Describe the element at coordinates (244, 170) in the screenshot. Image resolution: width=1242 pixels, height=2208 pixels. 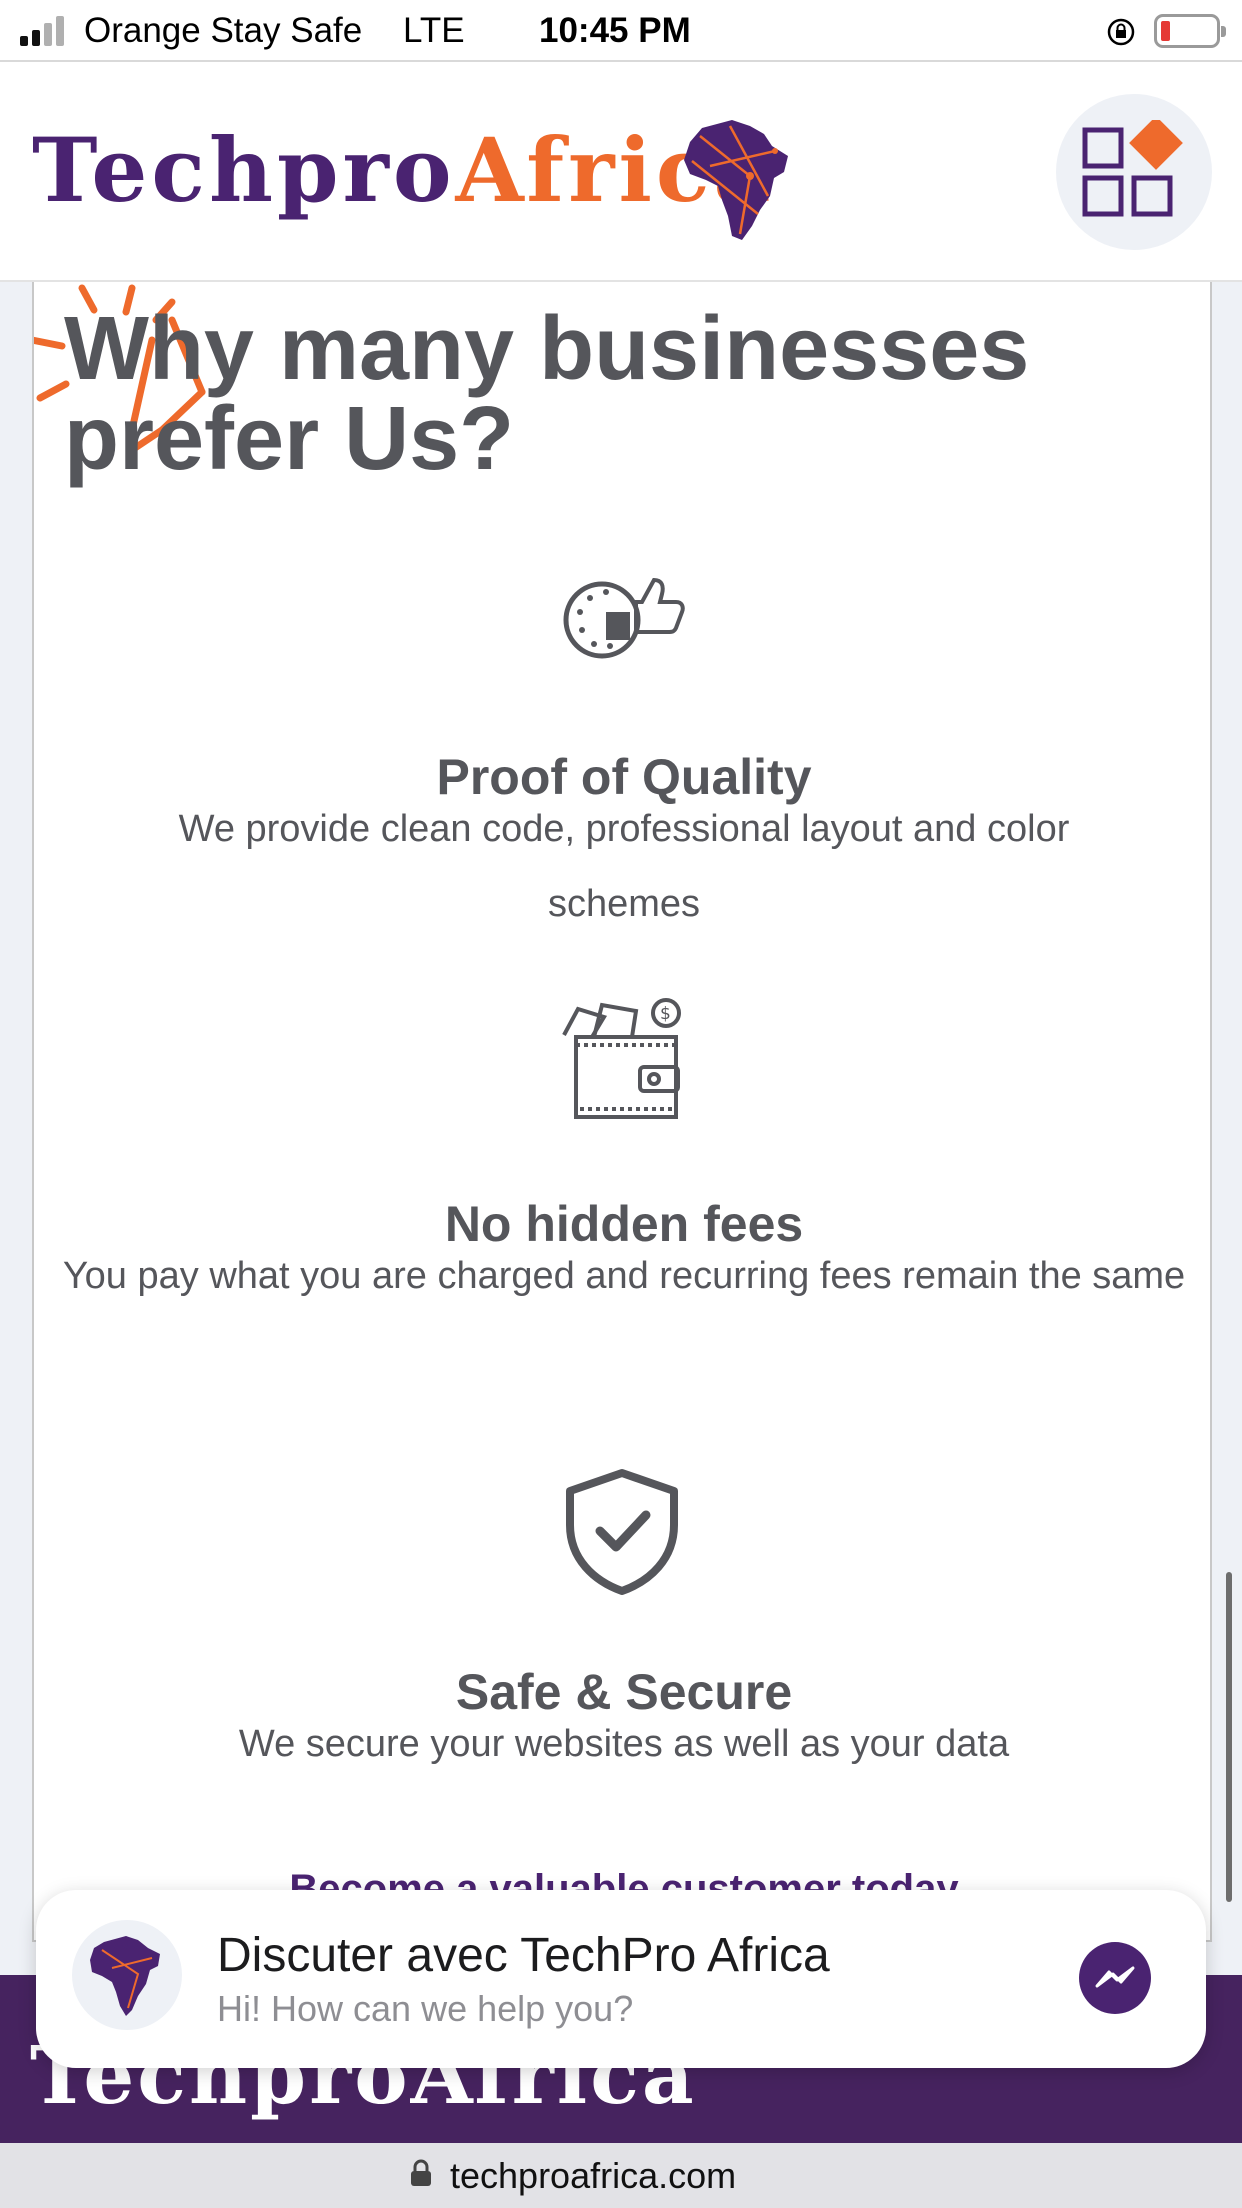
I see `logo-text-techpro: Techpro` at that location.